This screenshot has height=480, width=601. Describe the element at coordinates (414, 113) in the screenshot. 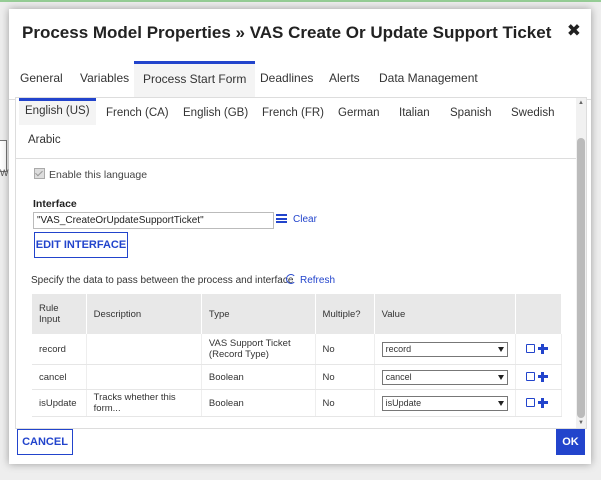

I see `tab-italian: Italian` at that location.